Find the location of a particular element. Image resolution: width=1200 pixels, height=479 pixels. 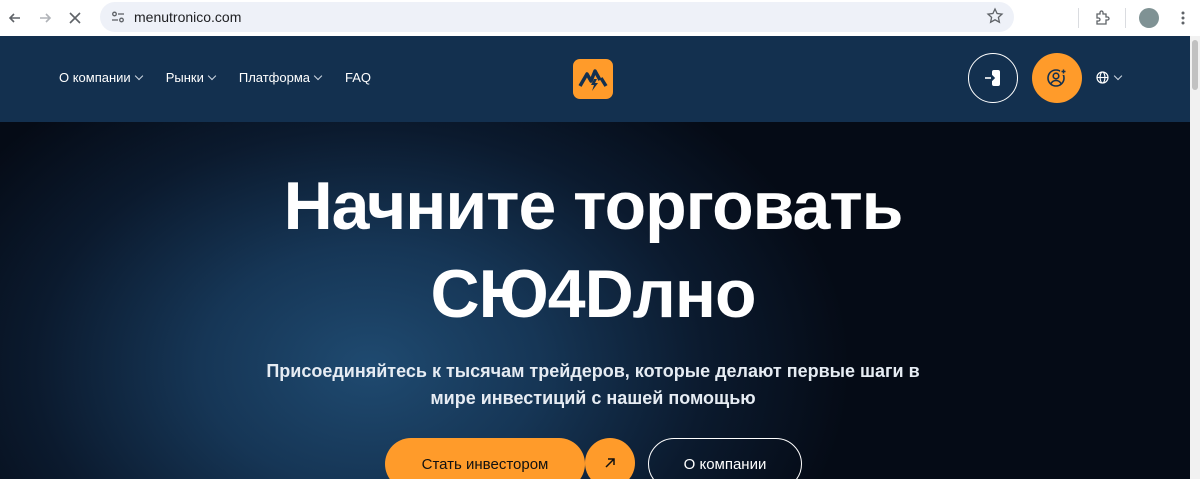

back-icon is located at coordinates (15, 18).